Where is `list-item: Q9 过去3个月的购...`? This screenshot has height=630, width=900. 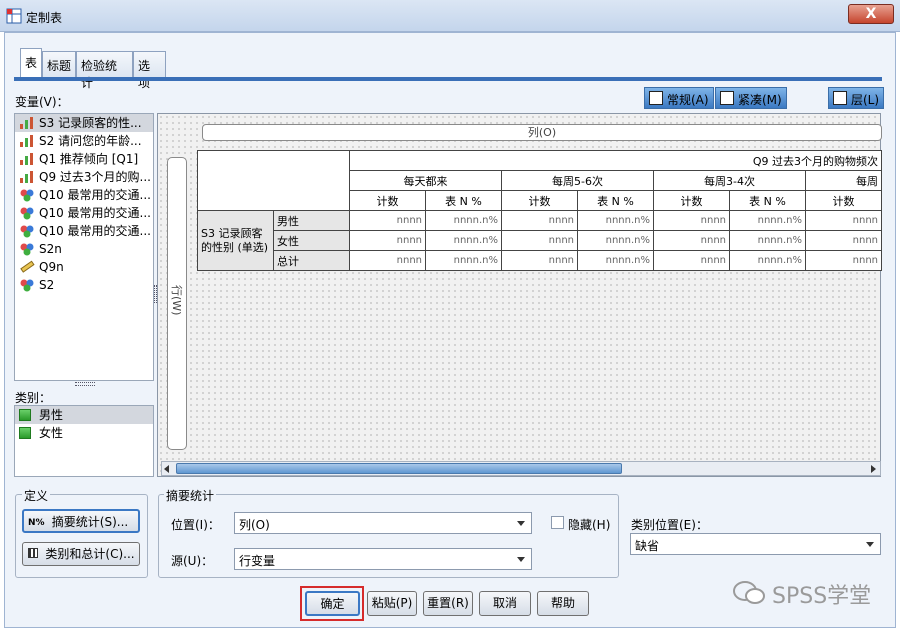
list-item: Q9 过去3个月的购... is located at coordinates (84, 177).